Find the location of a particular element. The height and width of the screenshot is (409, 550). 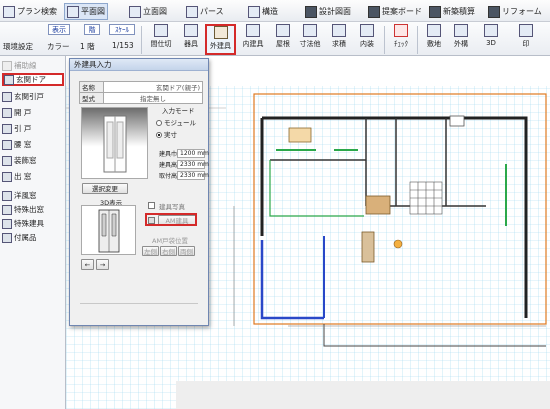

interior-fitting-icon is located at coordinates (253, 30).